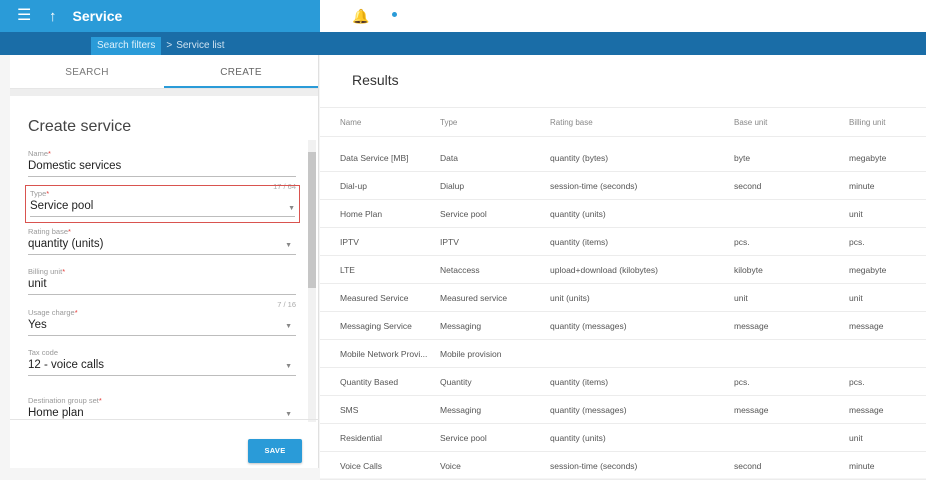 This screenshot has width=926, height=480. What do you see at coordinates (200, 46) in the screenshot?
I see `breadcrumb-service-list: Service list` at bounding box center [200, 46].